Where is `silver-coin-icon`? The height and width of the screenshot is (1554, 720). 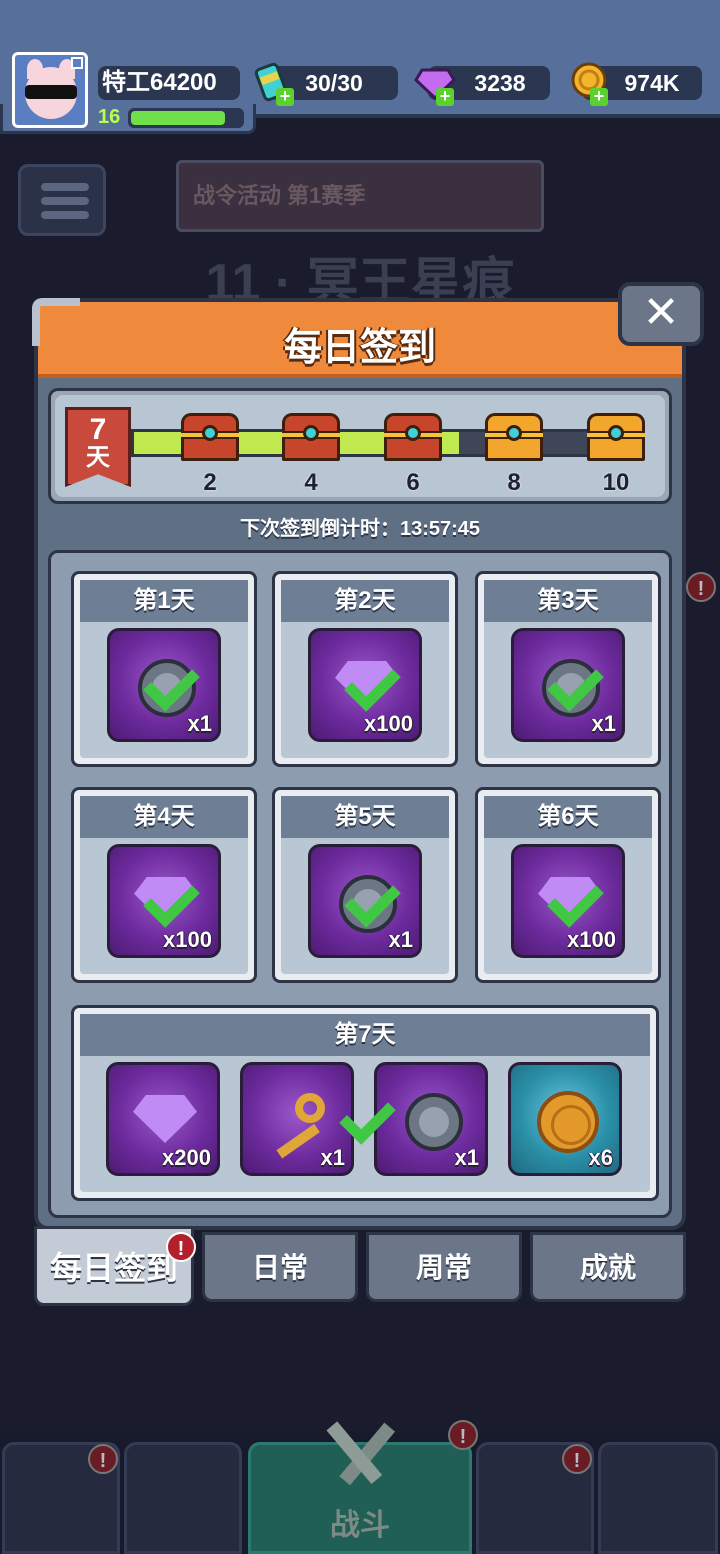
silver-coin-icon is located at coordinates (434, 1122).